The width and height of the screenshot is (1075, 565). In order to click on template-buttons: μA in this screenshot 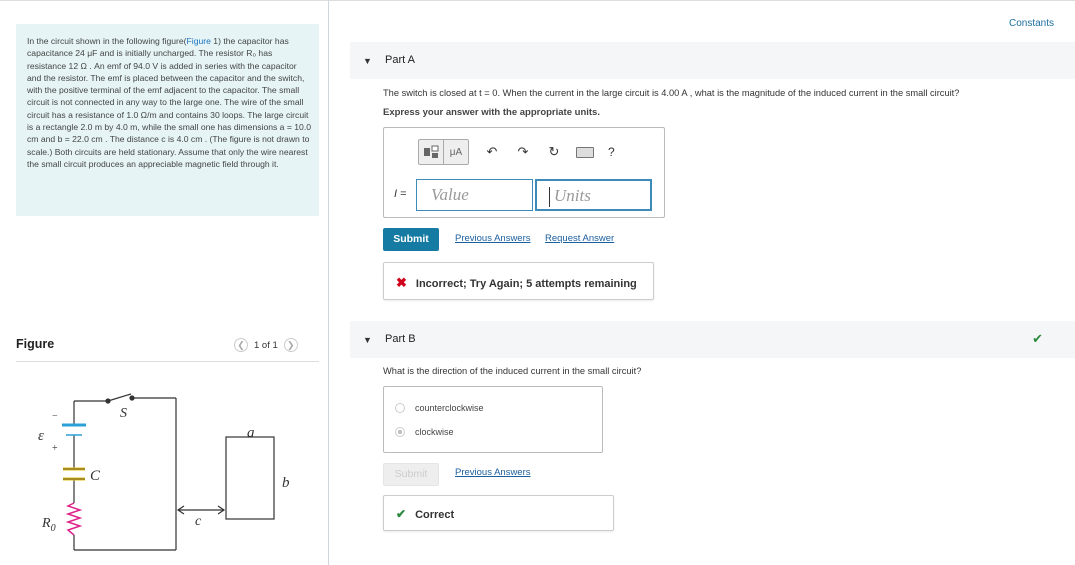, I will do `click(443, 152)`.